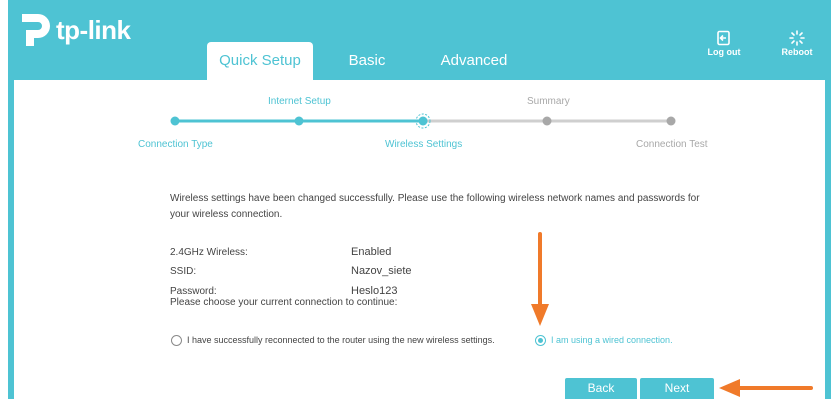 The width and height of the screenshot is (831, 399). Describe the element at coordinates (601, 388) in the screenshot. I see `back-button: Back` at that location.